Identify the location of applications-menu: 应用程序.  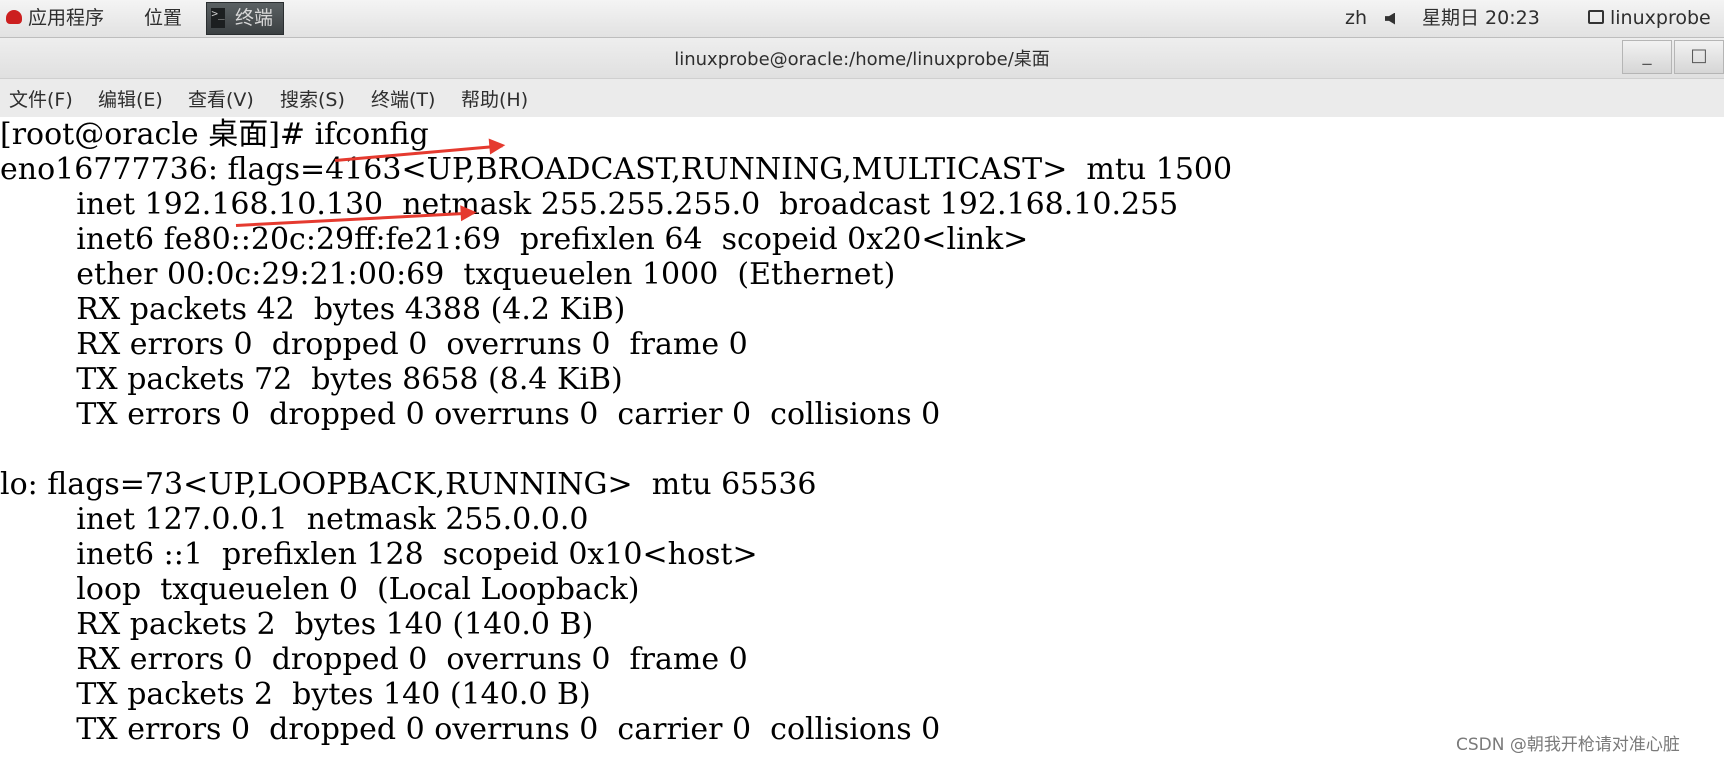
(55, 18).